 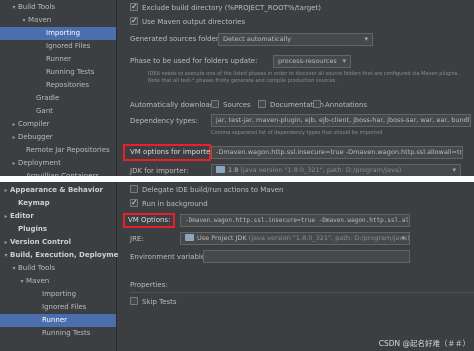 I want to click on sidebar-item-label: Gradle, so click(x=48, y=98).